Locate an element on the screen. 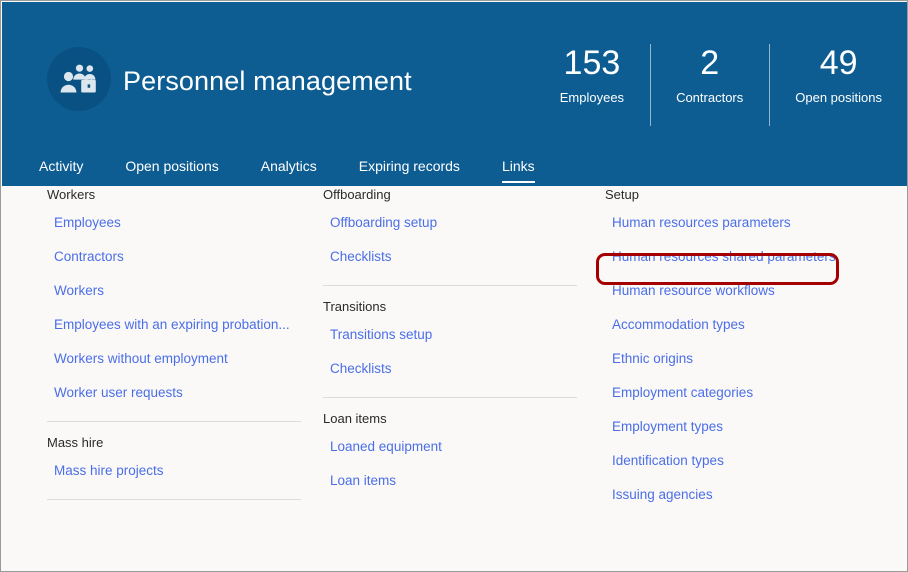 The width and height of the screenshot is (908, 572). link-list: Offboarding setup Checklists is located at coordinates (450, 239).